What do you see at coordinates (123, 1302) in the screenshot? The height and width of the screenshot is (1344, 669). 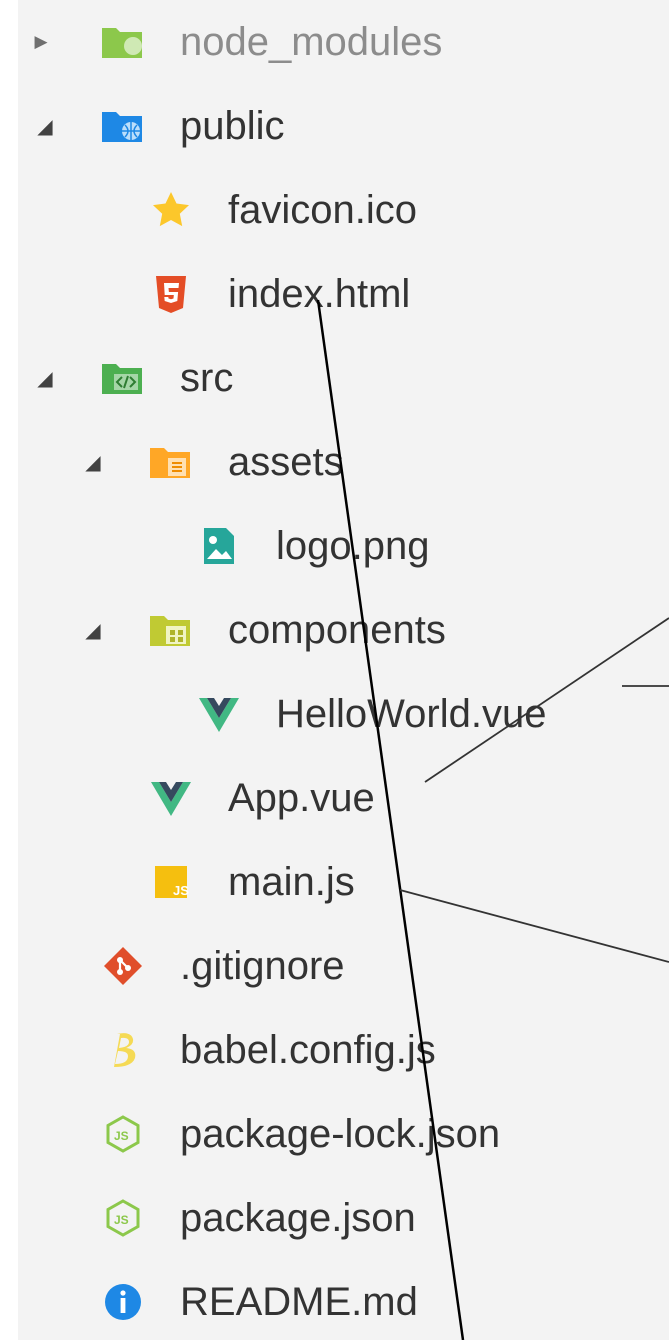 I see `info-icon` at bounding box center [123, 1302].